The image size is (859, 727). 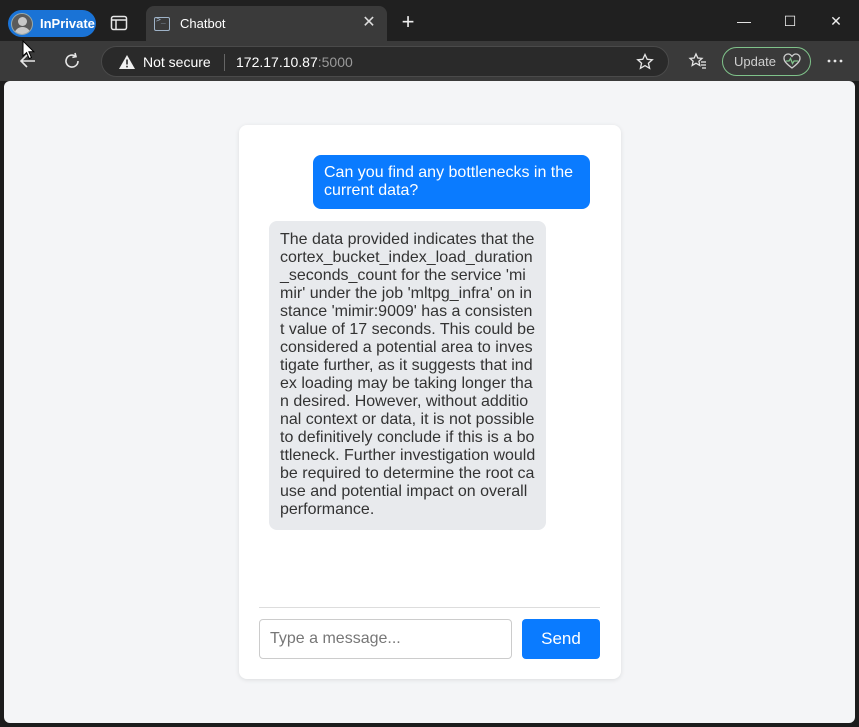 What do you see at coordinates (127, 62) in the screenshot?
I see `warning-icon` at bounding box center [127, 62].